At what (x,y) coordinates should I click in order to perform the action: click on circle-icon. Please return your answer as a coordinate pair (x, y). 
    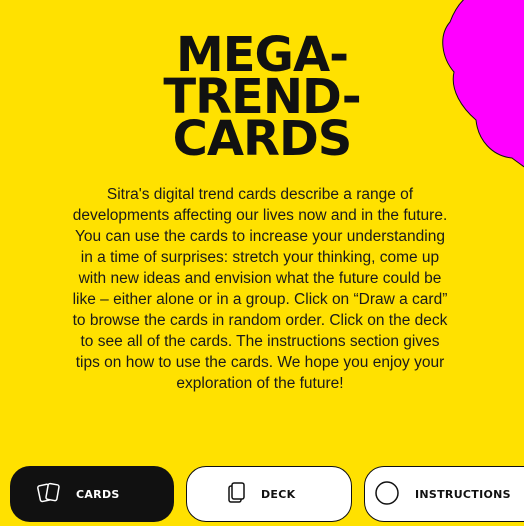
    Looking at the image, I should click on (387, 494).